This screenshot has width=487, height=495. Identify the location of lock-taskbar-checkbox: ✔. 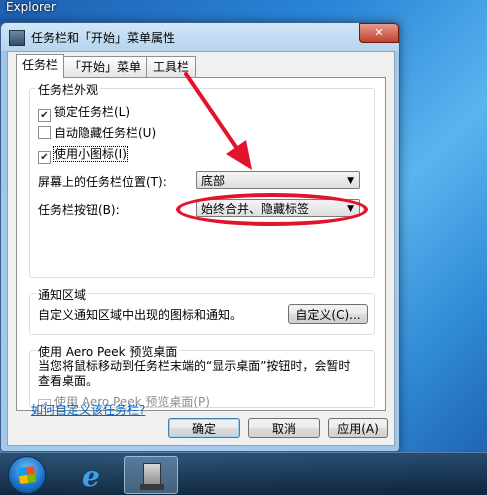
(44, 115).